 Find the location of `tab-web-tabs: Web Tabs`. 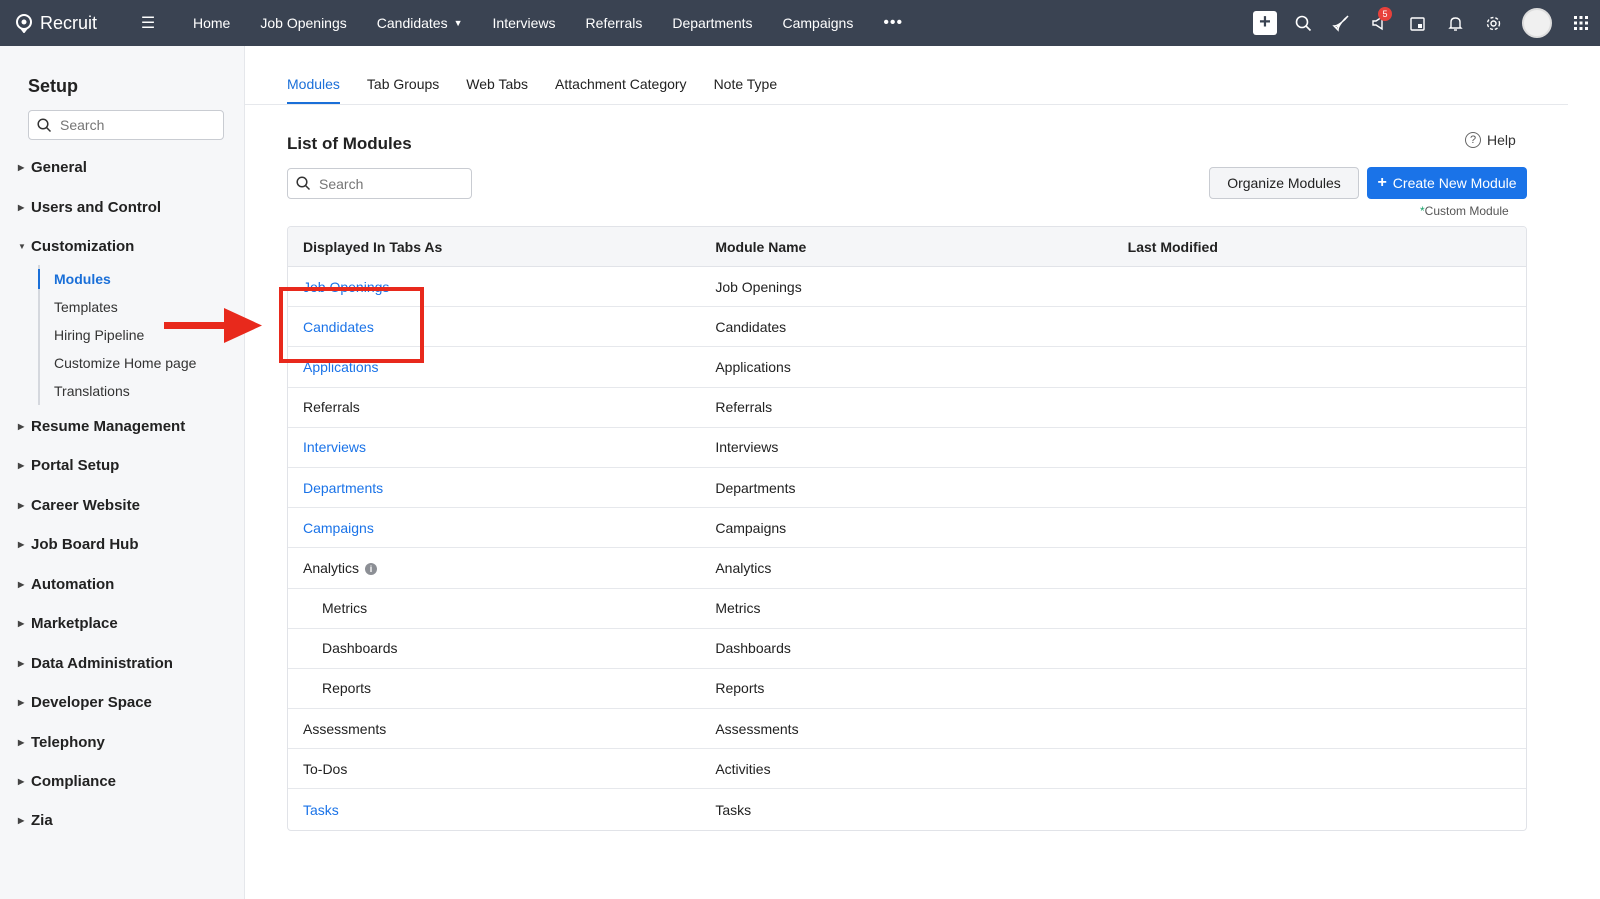

tab-web-tabs: Web Tabs is located at coordinates (497, 90).